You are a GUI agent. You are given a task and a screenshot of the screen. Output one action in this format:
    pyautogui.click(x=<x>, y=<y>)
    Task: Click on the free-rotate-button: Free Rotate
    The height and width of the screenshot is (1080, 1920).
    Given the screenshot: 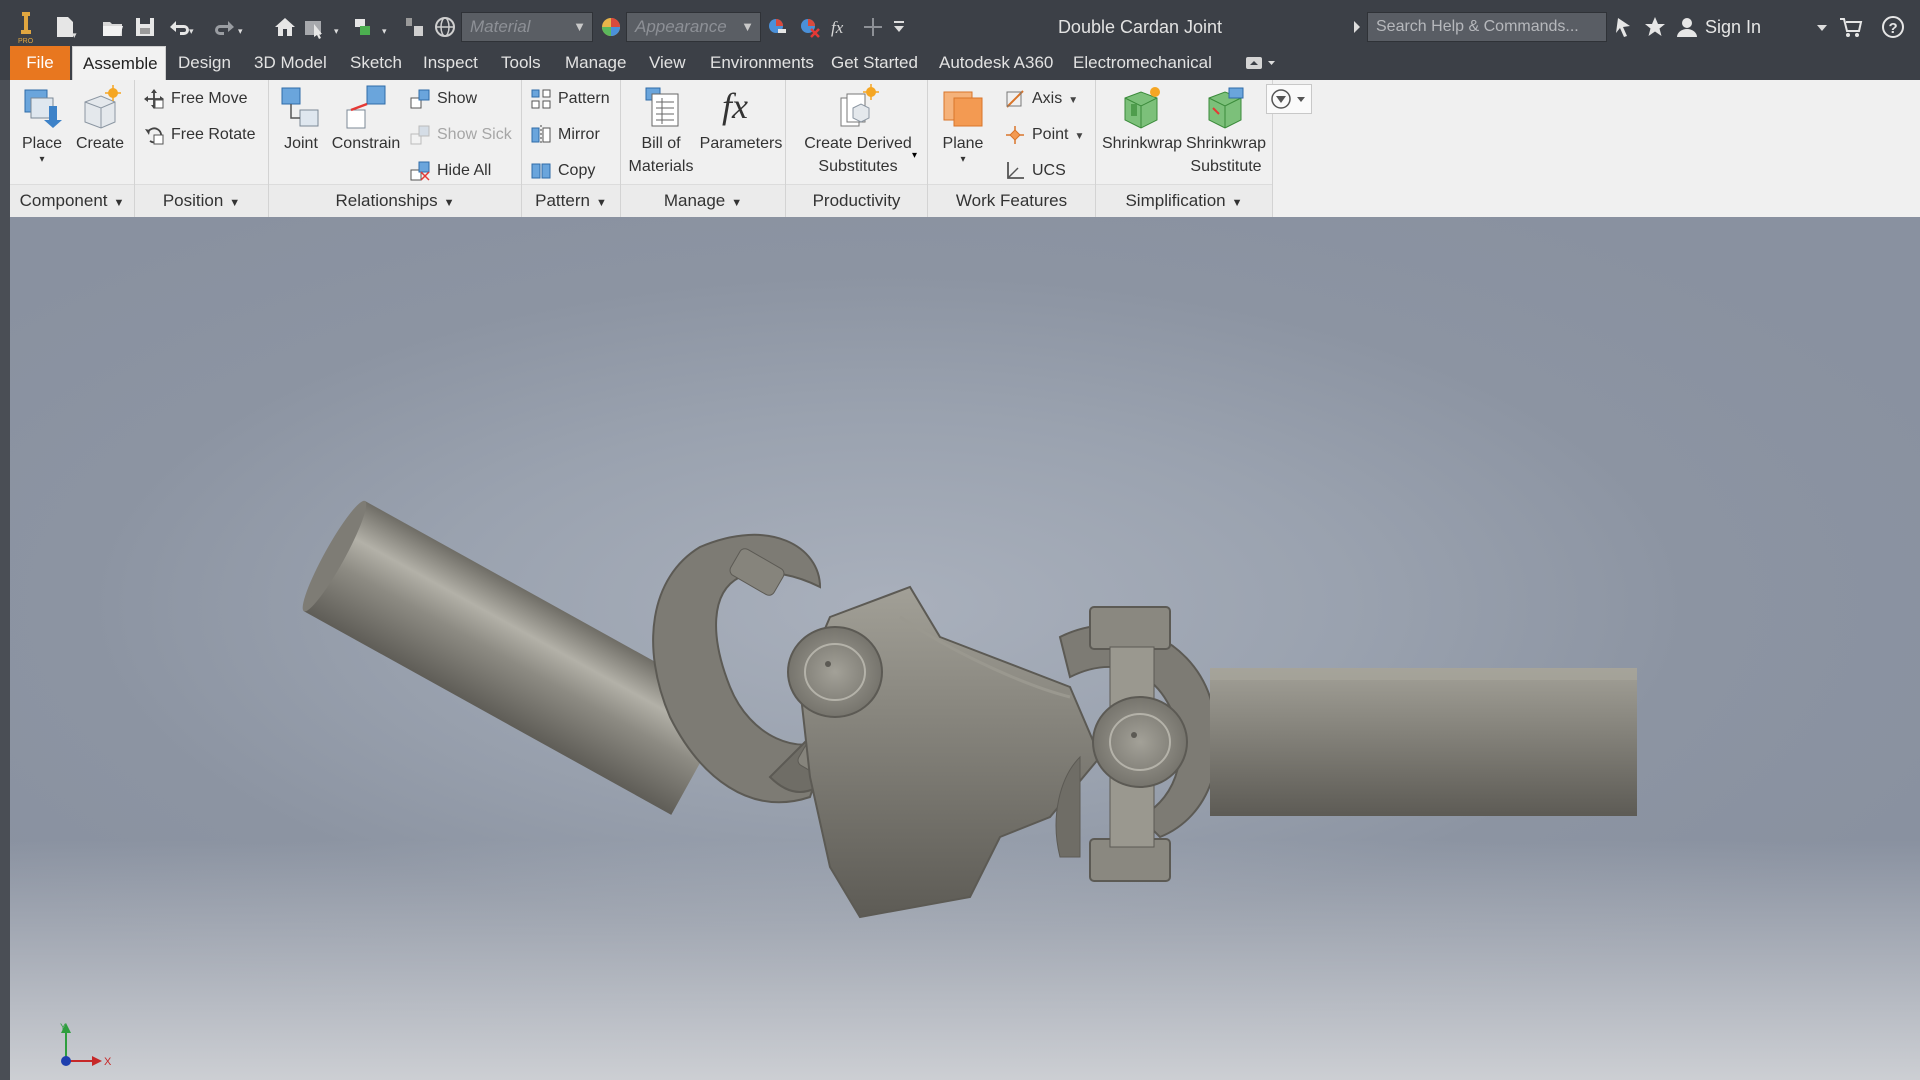 What is the action you would take?
    pyautogui.click(x=199, y=135)
    